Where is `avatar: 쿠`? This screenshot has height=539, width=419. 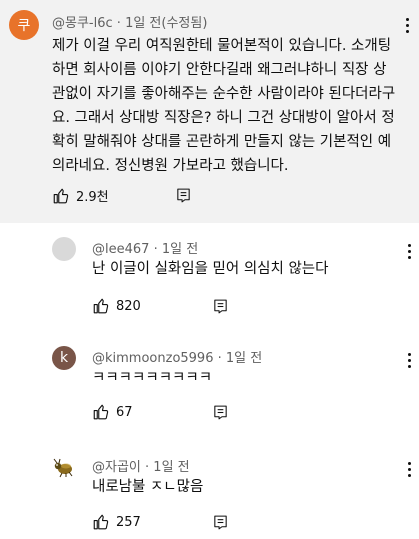
avatar: 쿠 is located at coordinates (24, 25).